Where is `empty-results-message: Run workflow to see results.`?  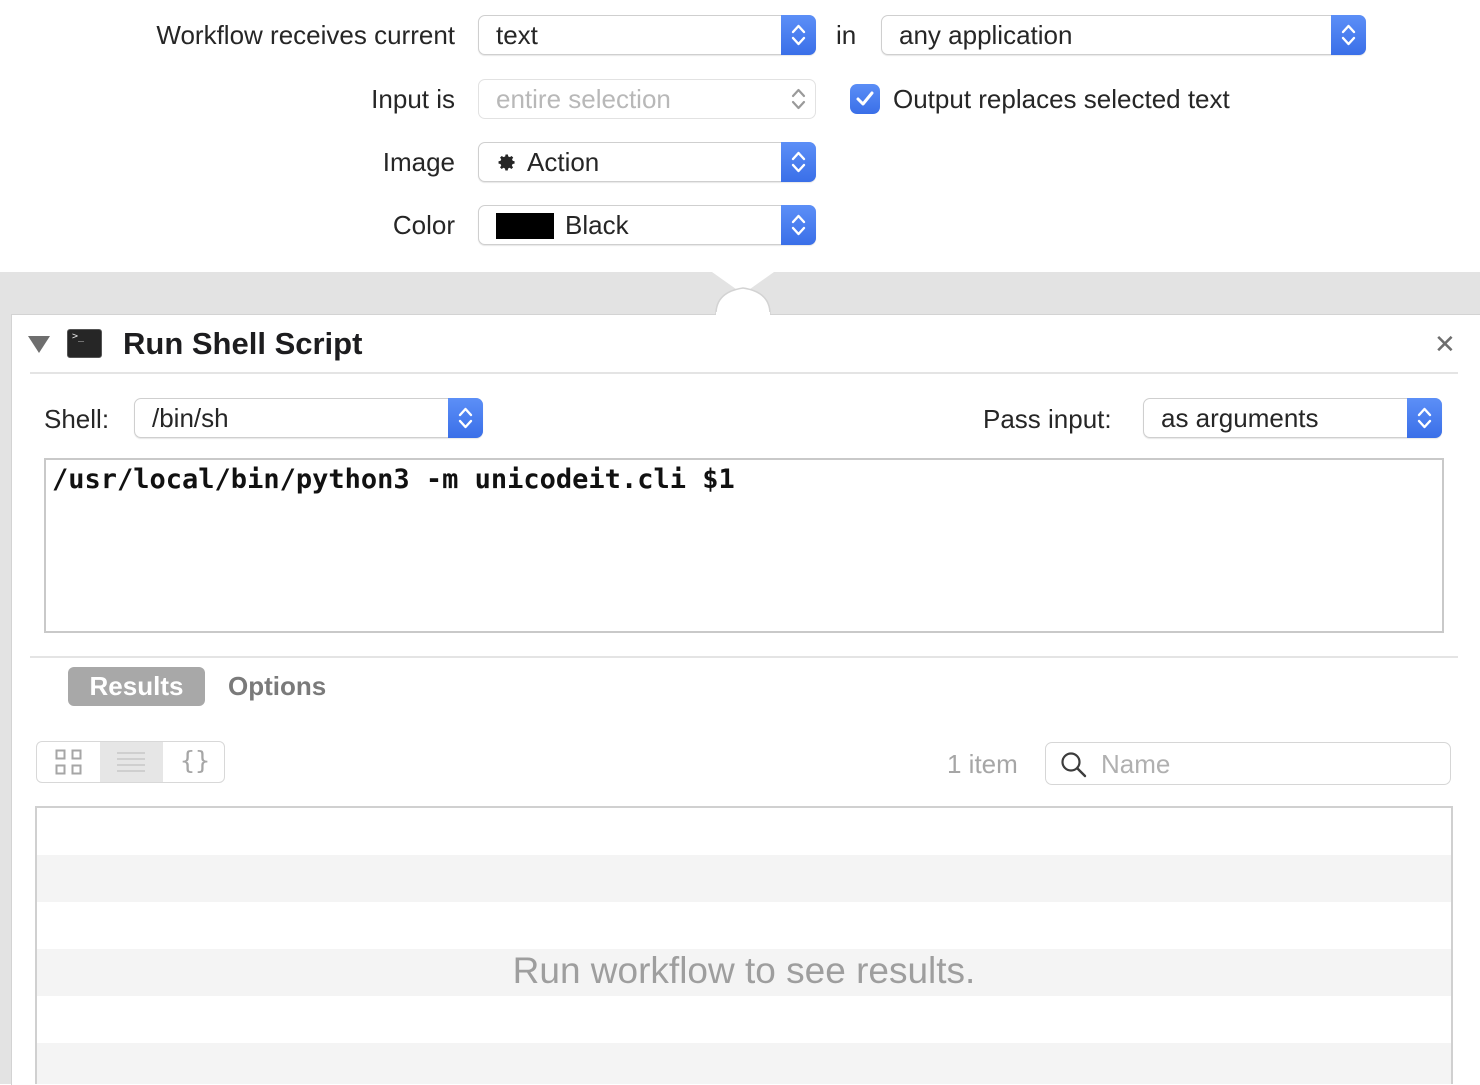 empty-results-message: Run workflow to see results. is located at coordinates (744, 970).